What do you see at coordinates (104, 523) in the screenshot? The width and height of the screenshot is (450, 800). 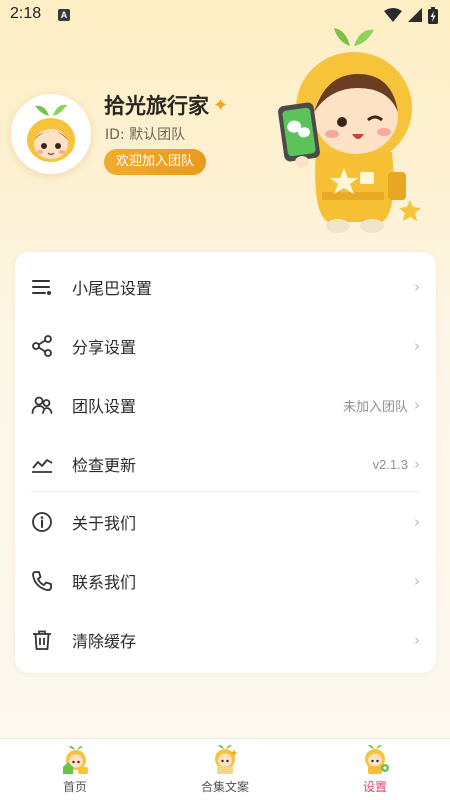 I see `settings-row-label: 关于我们` at bounding box center [104, 523].